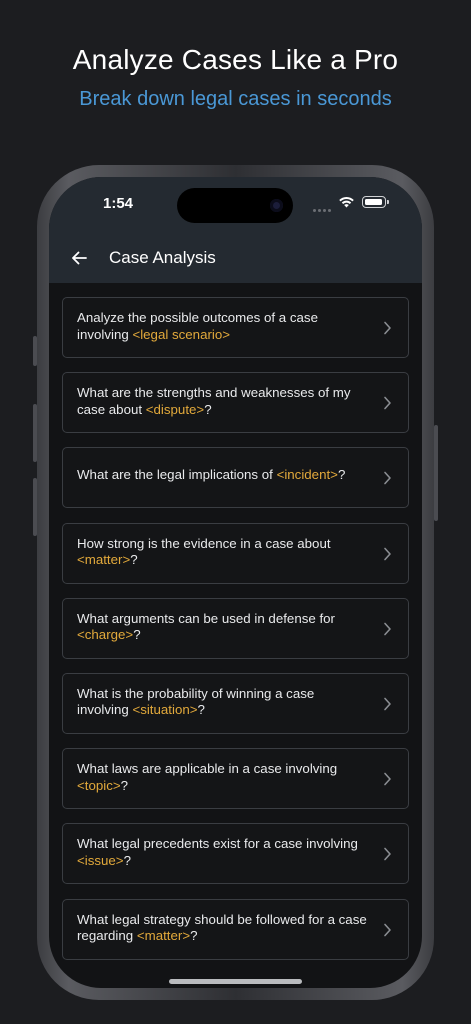 The width and height of the screenshot is (471, 1024). What do you see at coordinates (374, 202) in the screenshot?
I see `battery-icon` at bounding box center [374, 202].